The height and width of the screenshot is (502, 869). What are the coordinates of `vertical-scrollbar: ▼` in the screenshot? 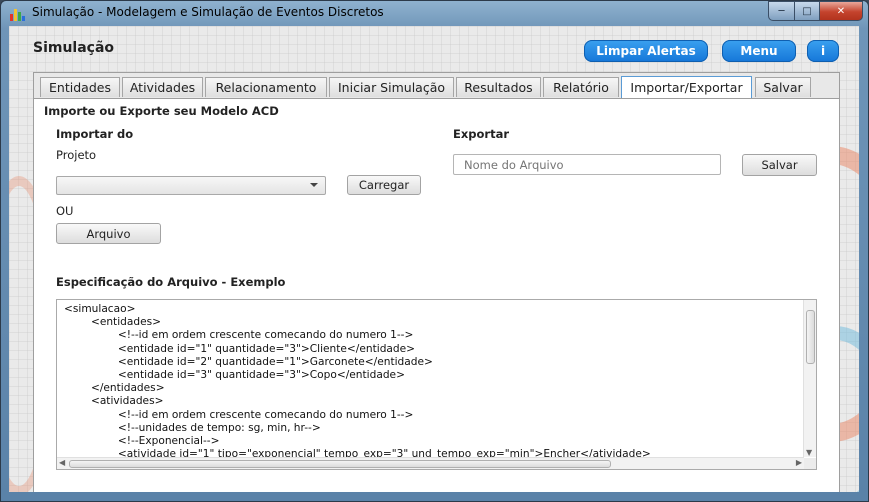 It's located at (809, 378).